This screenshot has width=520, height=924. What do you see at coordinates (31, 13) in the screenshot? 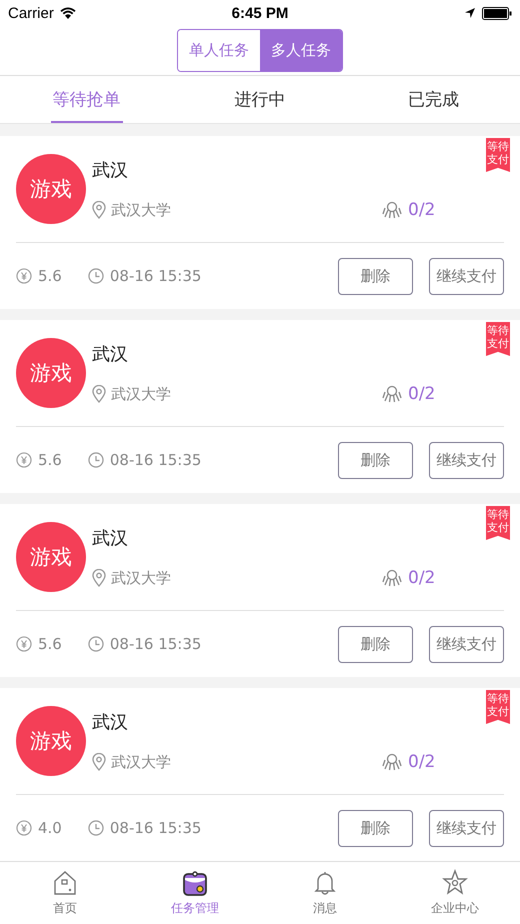
I see `carrier-name: Carrier` at bounding box center [31, 13].